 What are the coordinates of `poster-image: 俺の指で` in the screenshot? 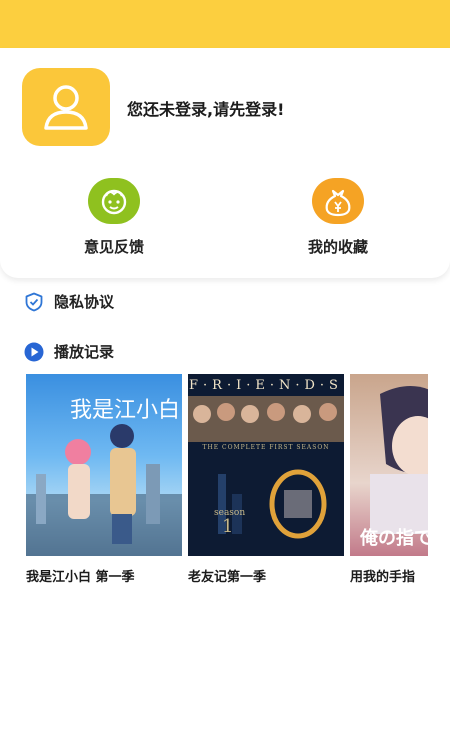 It's located at (389, 465).